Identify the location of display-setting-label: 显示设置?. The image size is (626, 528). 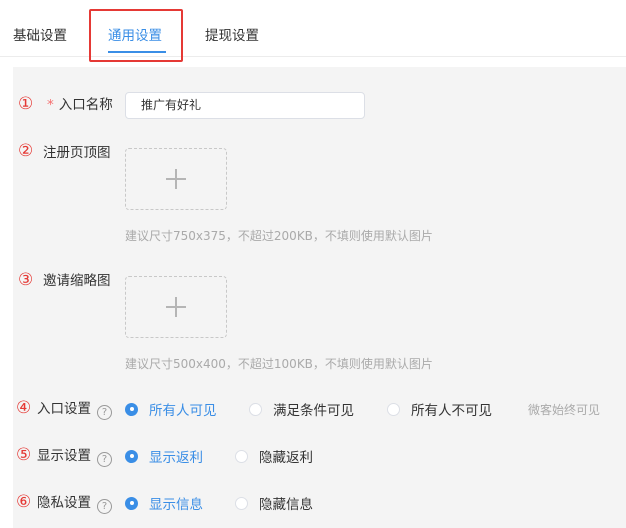
(74, 456).